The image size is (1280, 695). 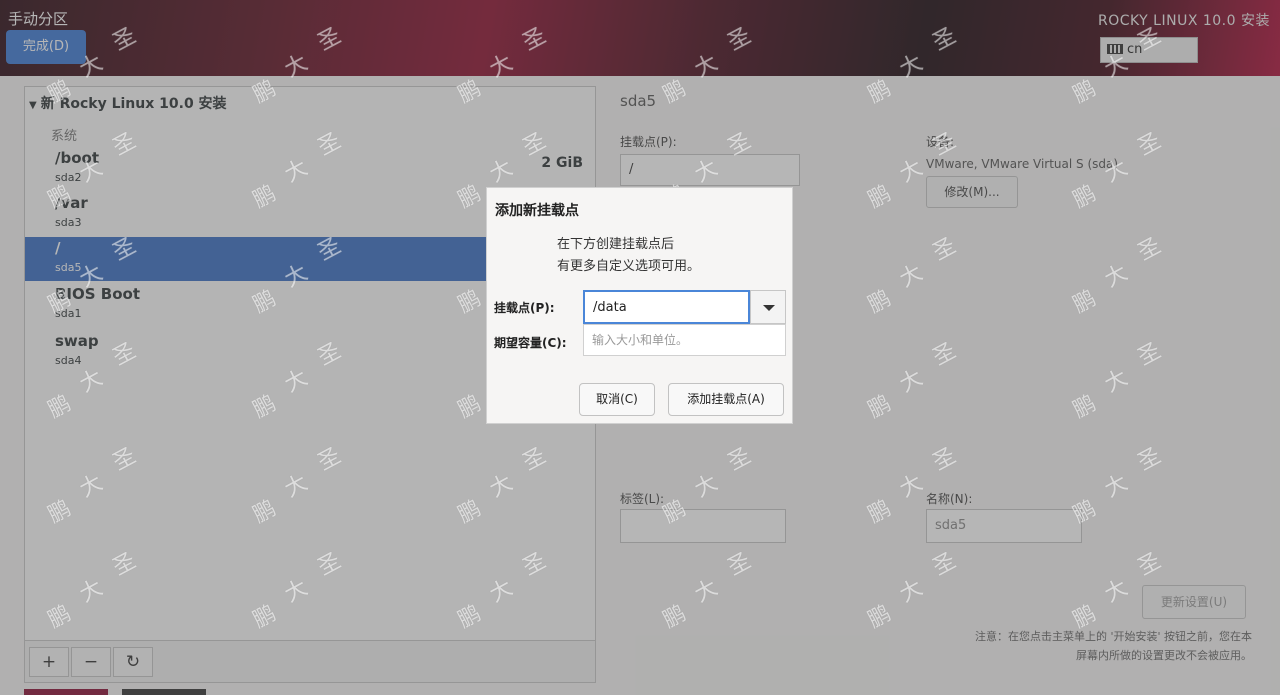 I want to click on mount-point-input, so click(x=666, y=307).